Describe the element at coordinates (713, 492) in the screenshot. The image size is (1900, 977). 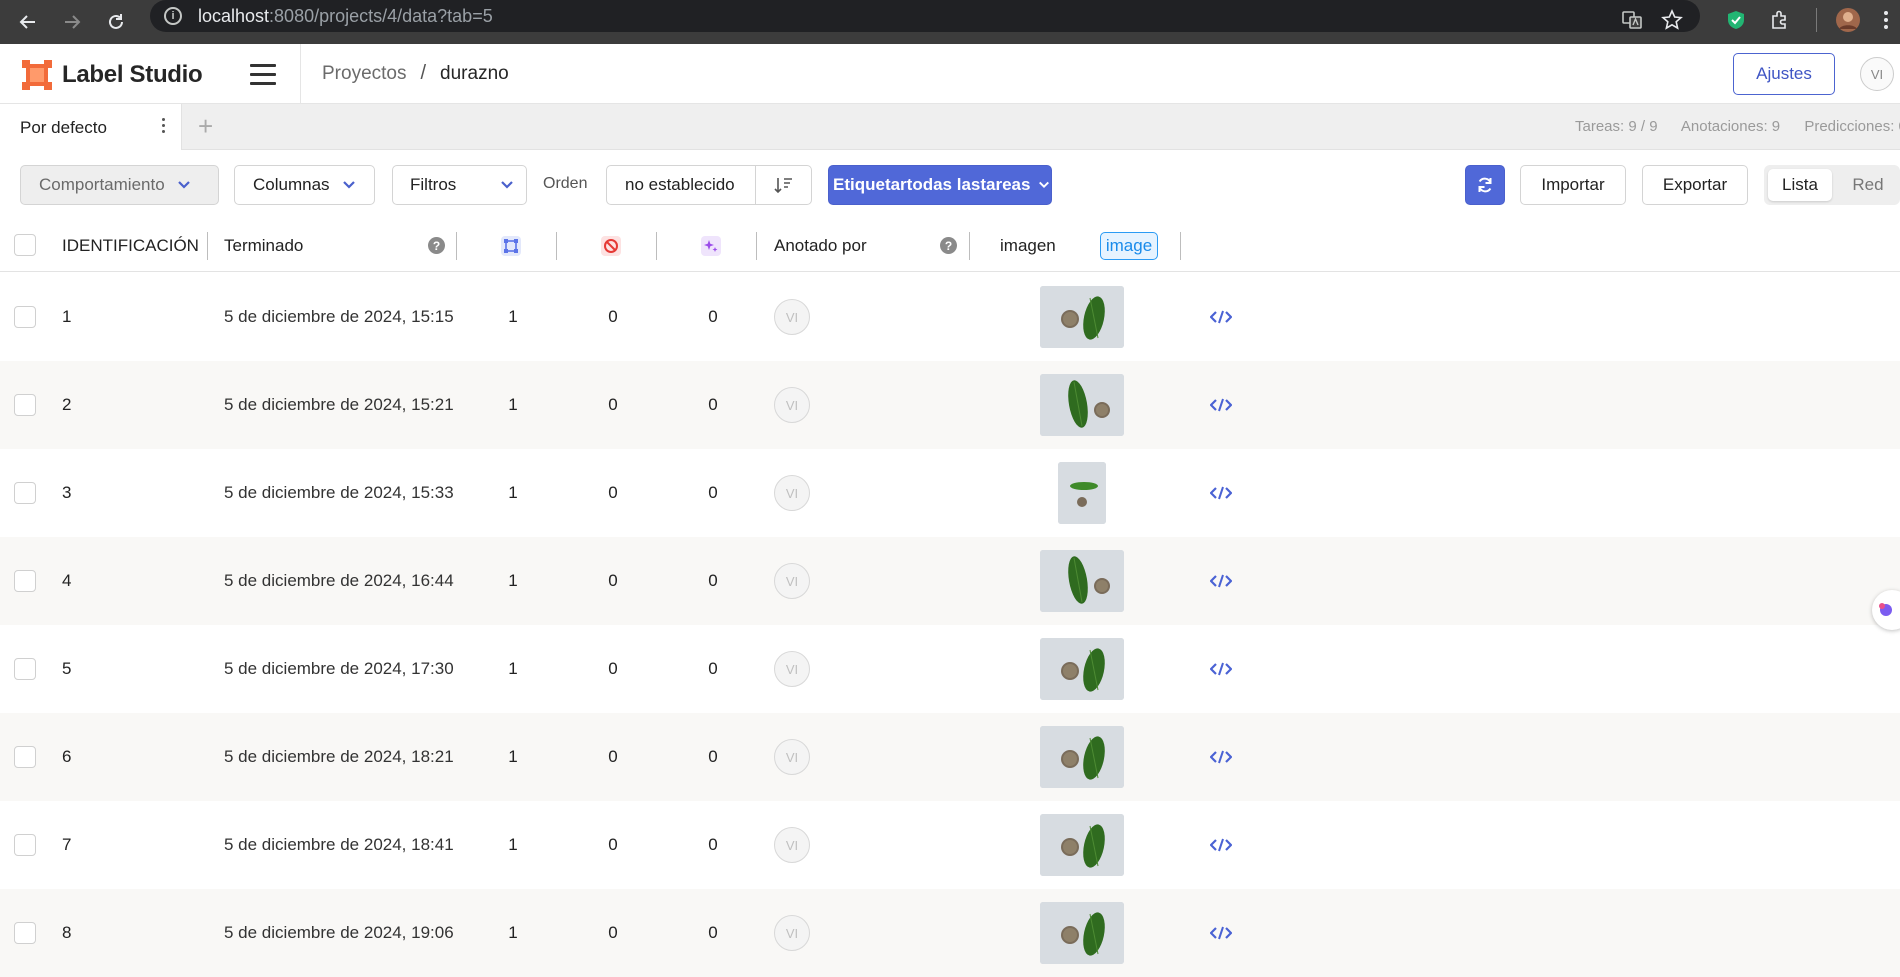
I see `cell-predictions-count: 0` at that location.